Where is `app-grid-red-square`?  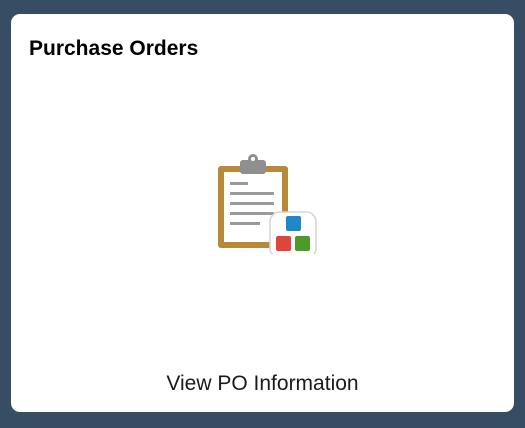
app-grid-red-square is located at coordinates (283, 243).